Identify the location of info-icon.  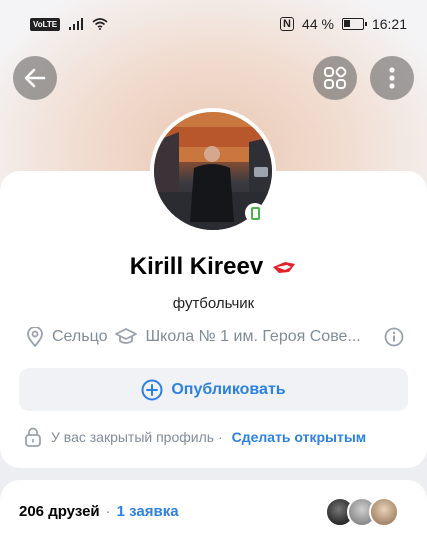
(394, 337).